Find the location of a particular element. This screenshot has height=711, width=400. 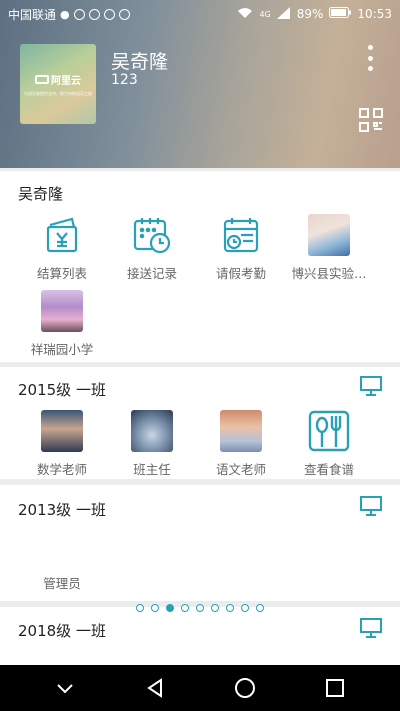

school-xiangruiyuan-item: 祥瑞园小学 is located at coordinates (62, 323).